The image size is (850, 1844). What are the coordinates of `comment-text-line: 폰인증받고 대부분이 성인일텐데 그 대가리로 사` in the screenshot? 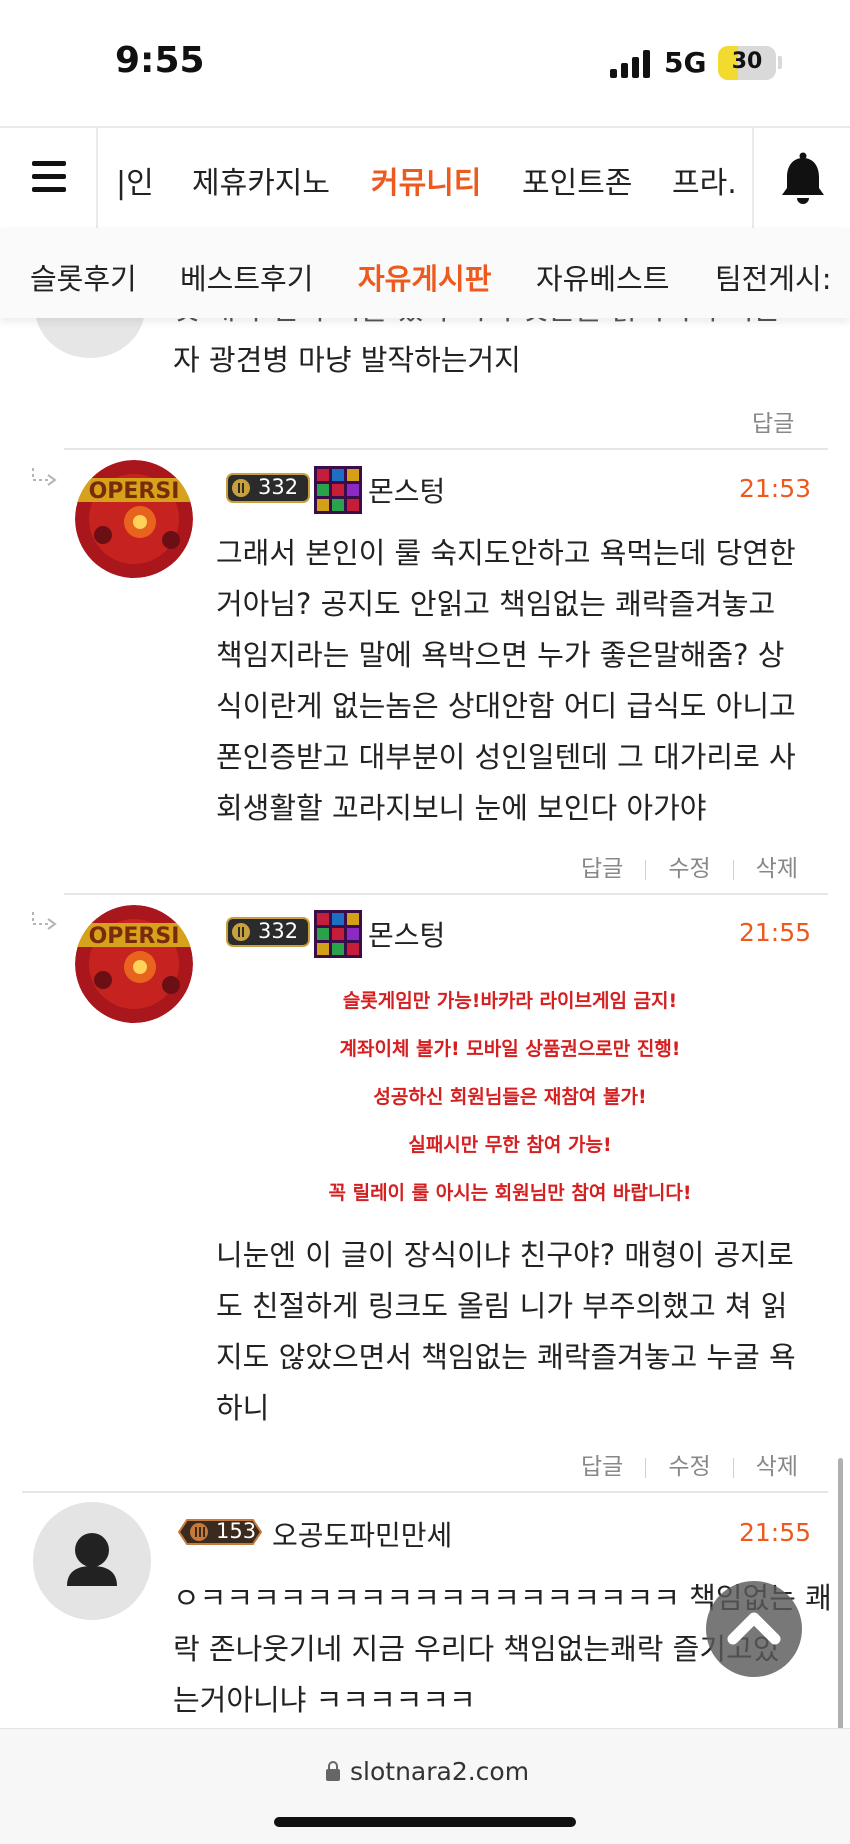 It's located at (506, 757).